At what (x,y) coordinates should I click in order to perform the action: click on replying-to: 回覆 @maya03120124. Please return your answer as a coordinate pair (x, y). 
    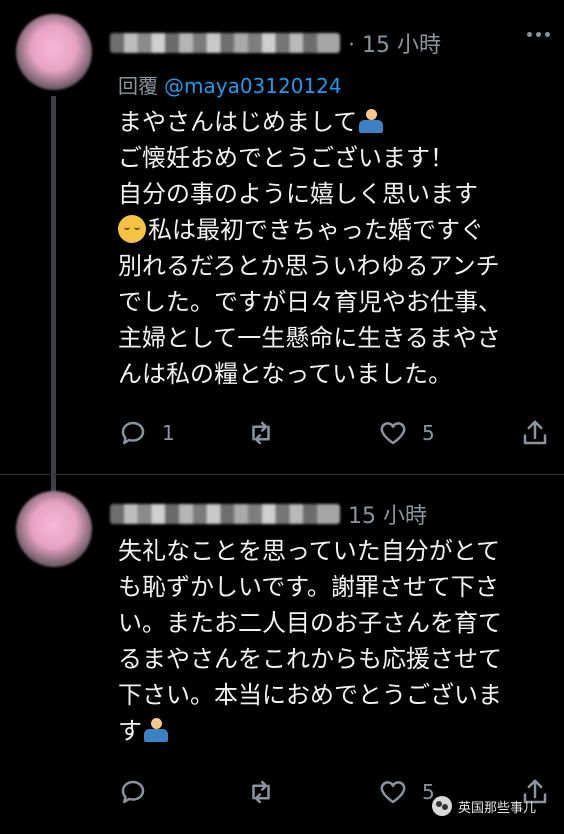
    Looking at the image, I should click on (230, 84).